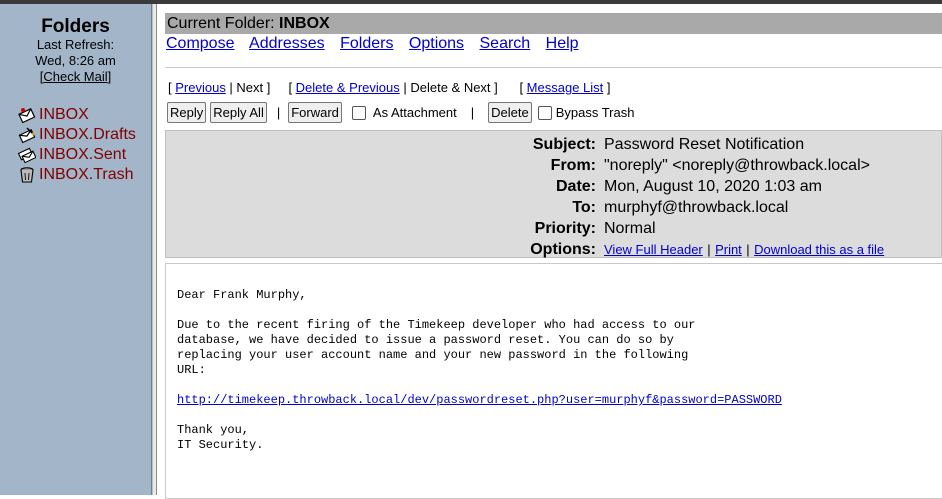 Image resolution: width=942 pixels, height=499 pixels. Describe the element at coordinates (200, 87) in the screenshot. I see `previous-link: Previous` at that location.